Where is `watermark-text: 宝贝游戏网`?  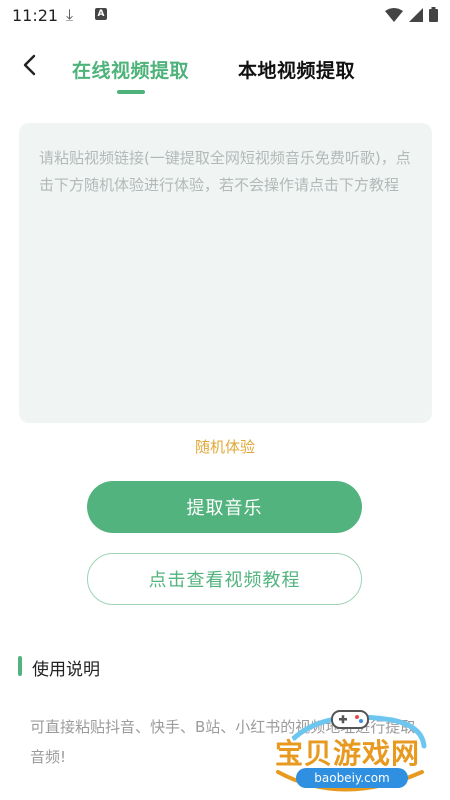
watermark-text: 宝贝游戏网 is located at coordinates (348, 753).